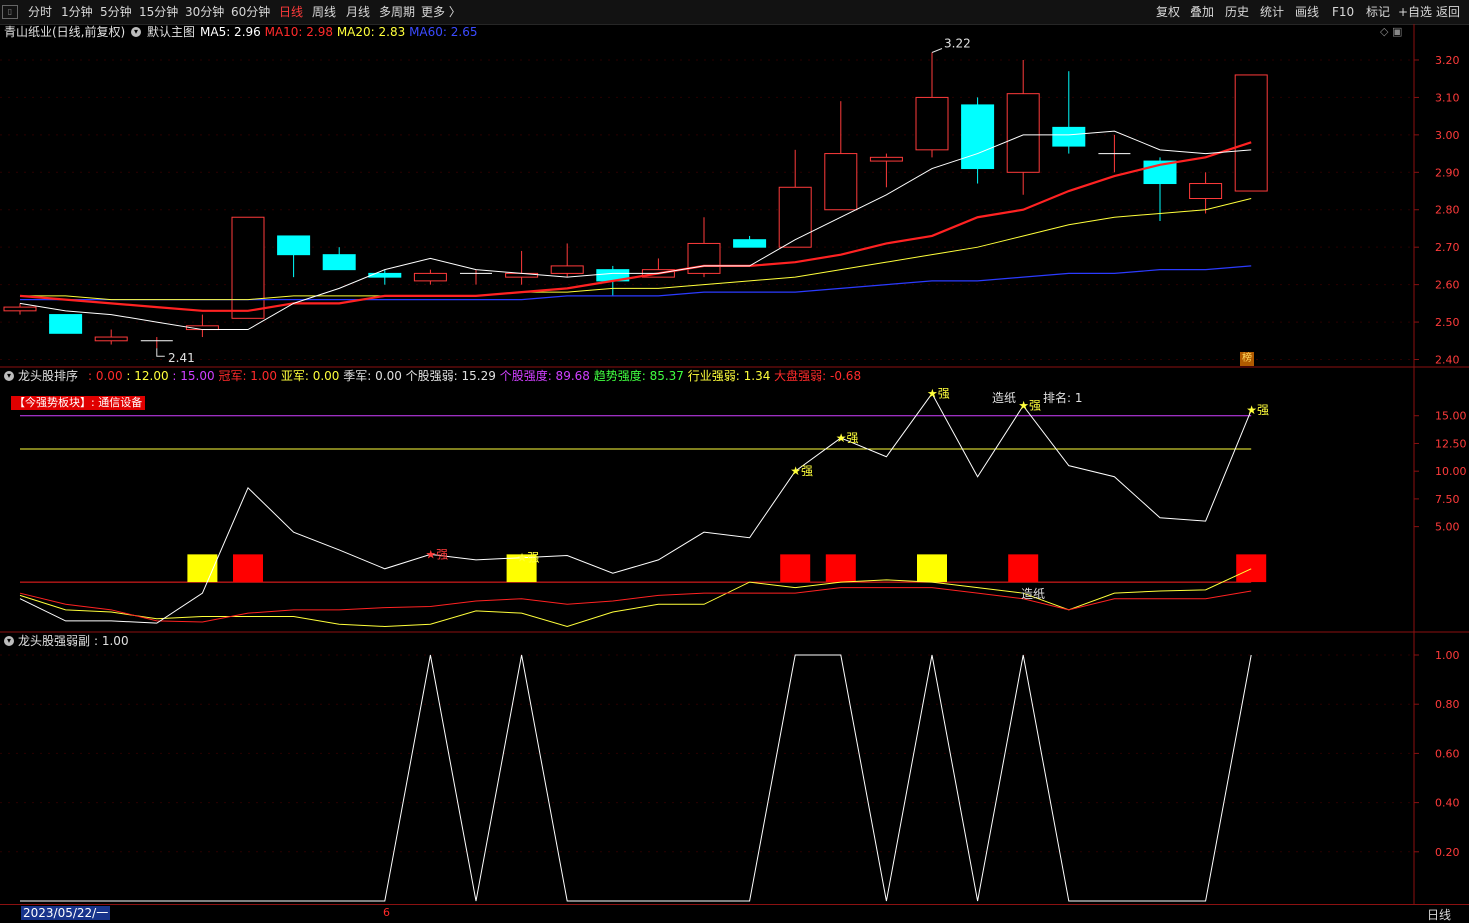 Image resolution: width=1469 pixels, height=923 pixels. Describe the element at coordinates (1447, 322) in the screenshot. I see `y-tick-label: 2.50` at that location.